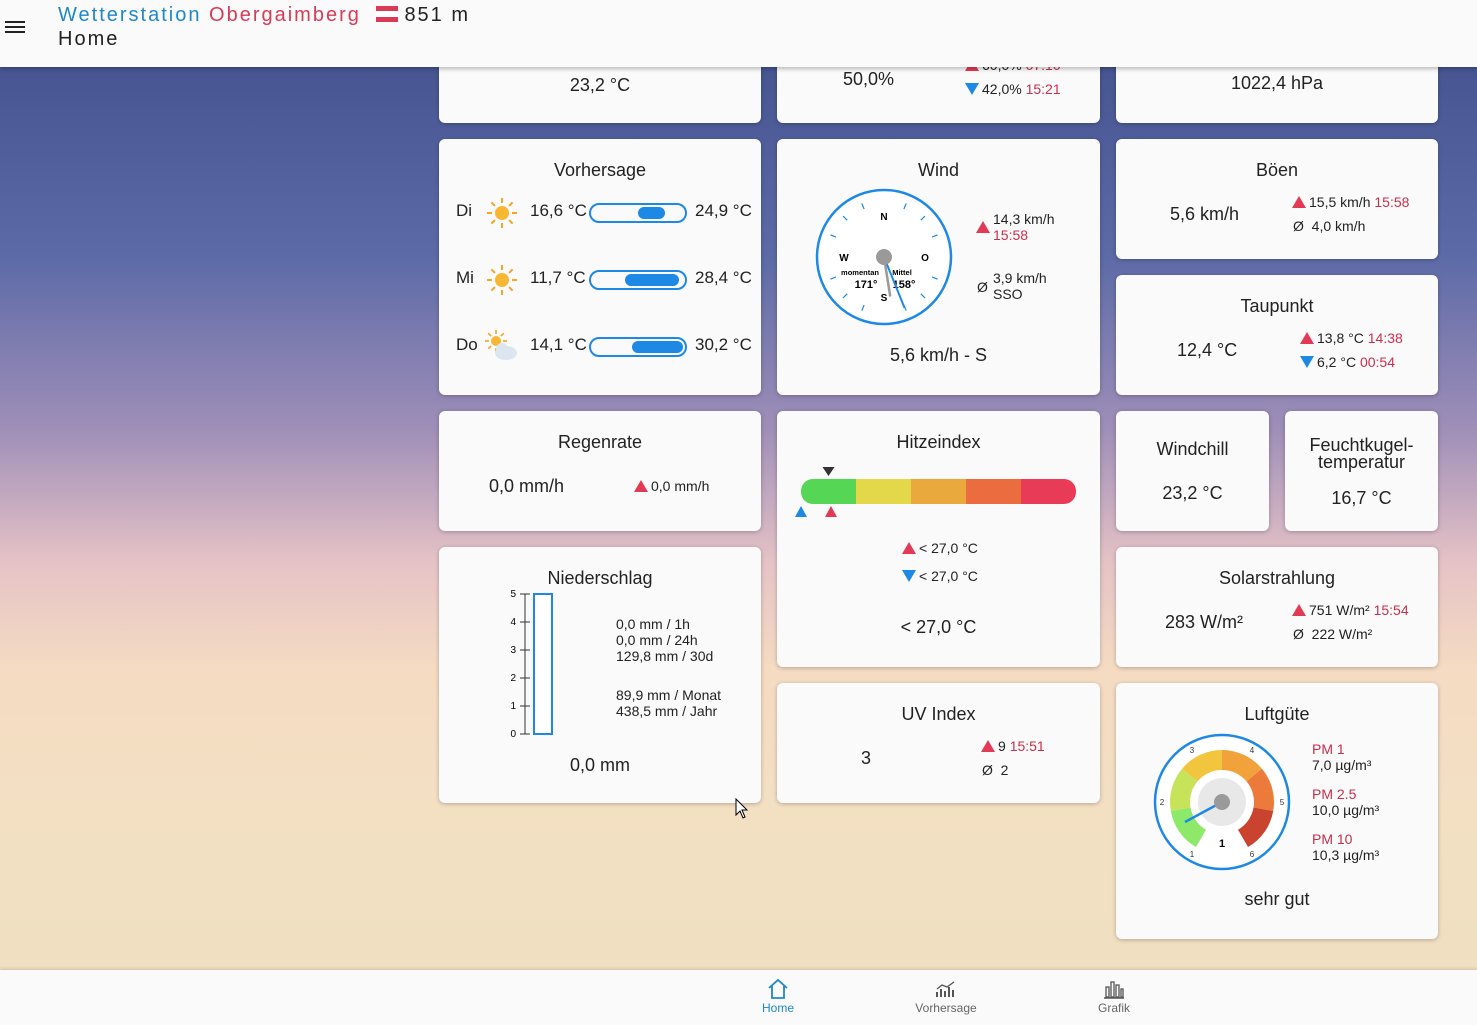  What do you see at coordinates (1329, 226) in the screenshot?
I see `gusts-avg: Ø 4,0 km/h` at bounding box center [1329, 226].